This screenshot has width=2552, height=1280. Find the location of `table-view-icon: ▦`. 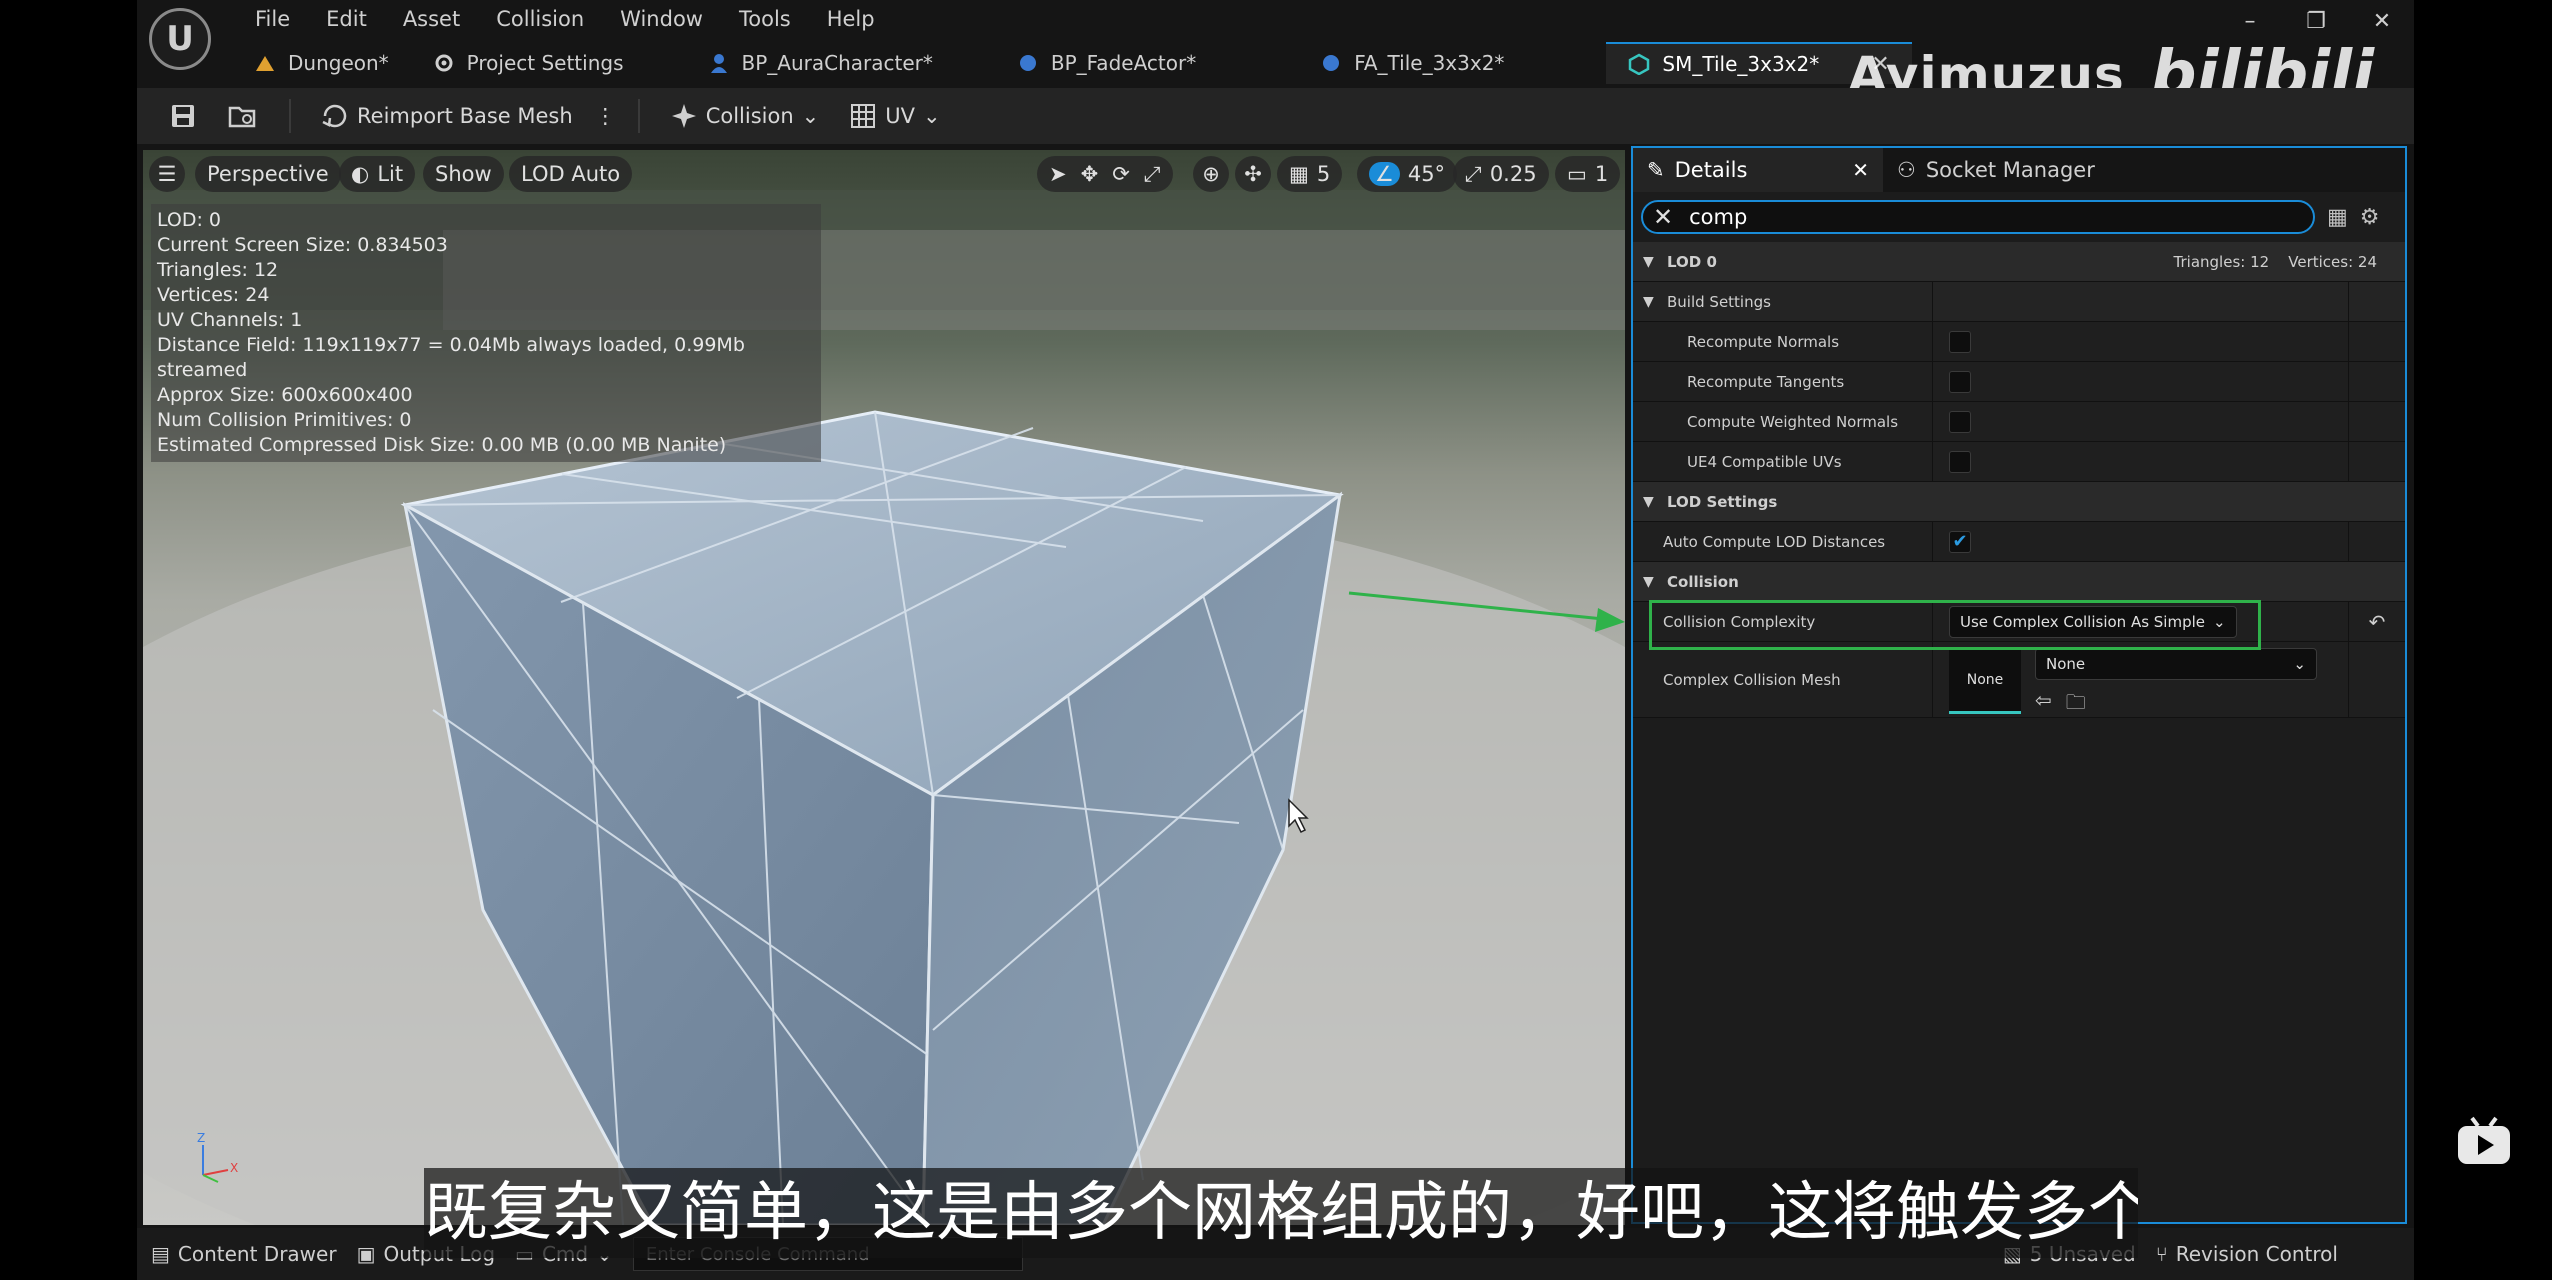

table-view-icon: ▦ is located at coordinates (2337, 217).